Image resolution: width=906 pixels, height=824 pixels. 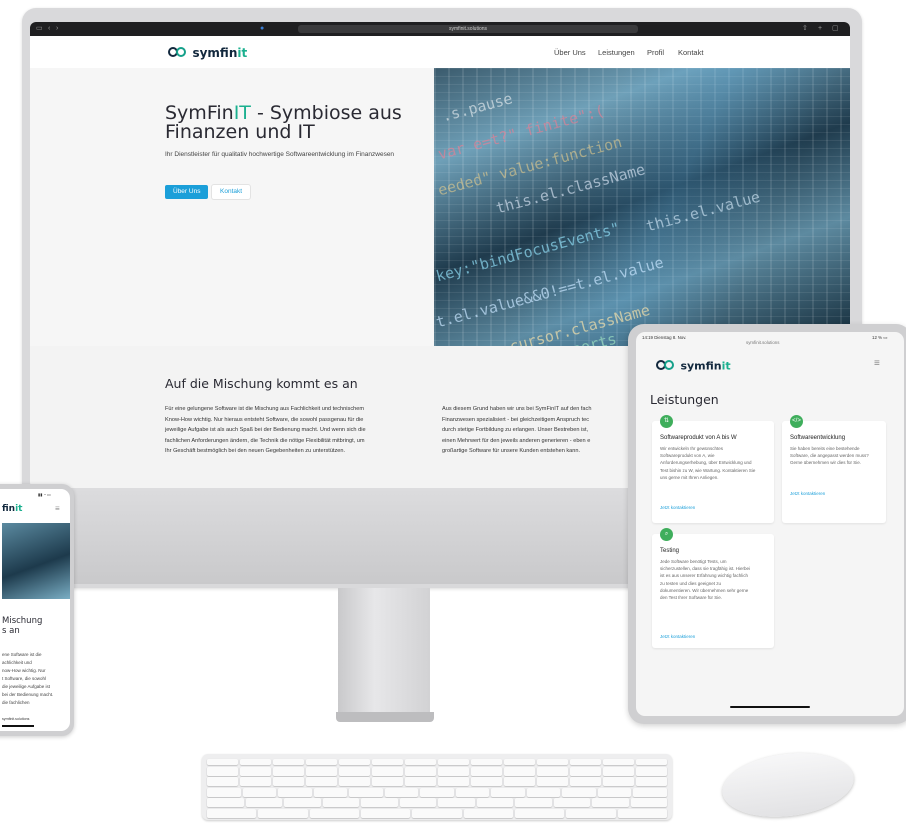 What do you see at coordinates (835, 29) in the screenshot?
I see `tabs-icon: ▢` at bounding box center [835, 29].